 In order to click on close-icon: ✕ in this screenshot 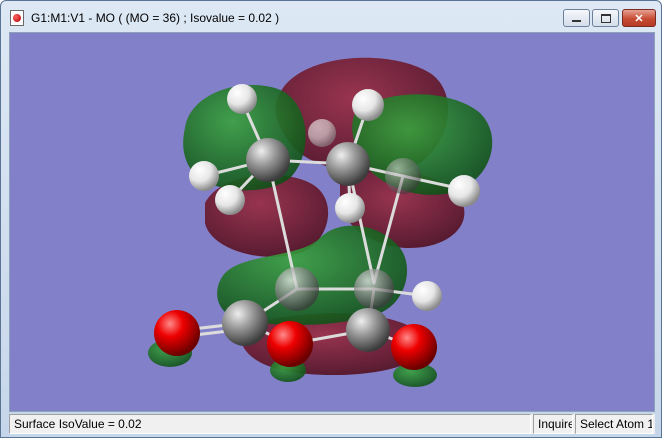, I will do `click(639, 18)`.